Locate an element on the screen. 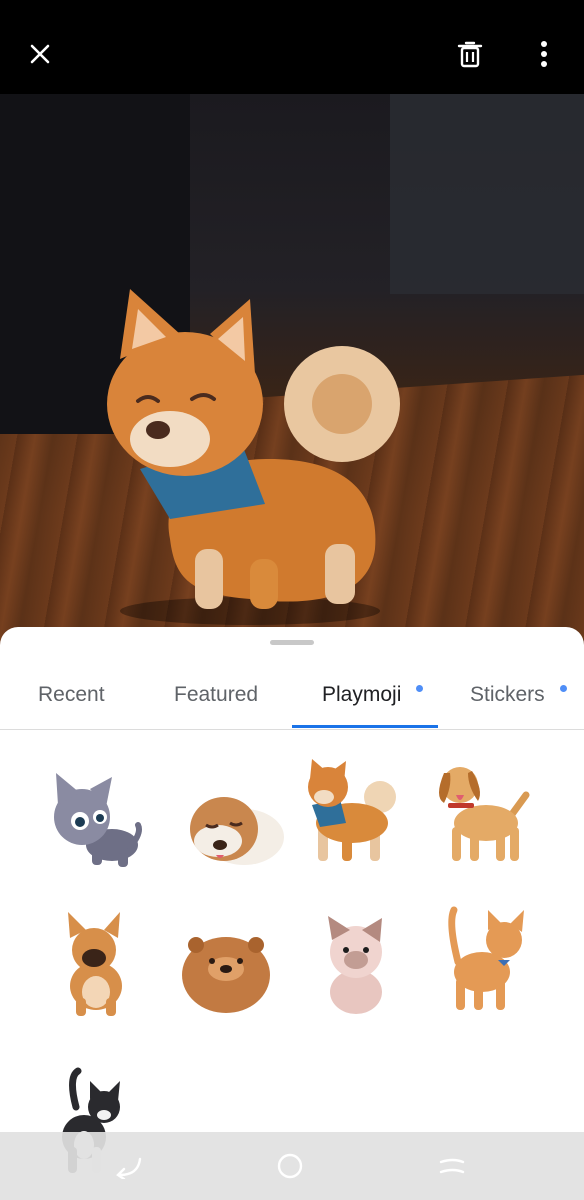 This screenshot has height=1200, width=584. playmoji-shiba-inu-bandana is located at coordinates (355, 812).